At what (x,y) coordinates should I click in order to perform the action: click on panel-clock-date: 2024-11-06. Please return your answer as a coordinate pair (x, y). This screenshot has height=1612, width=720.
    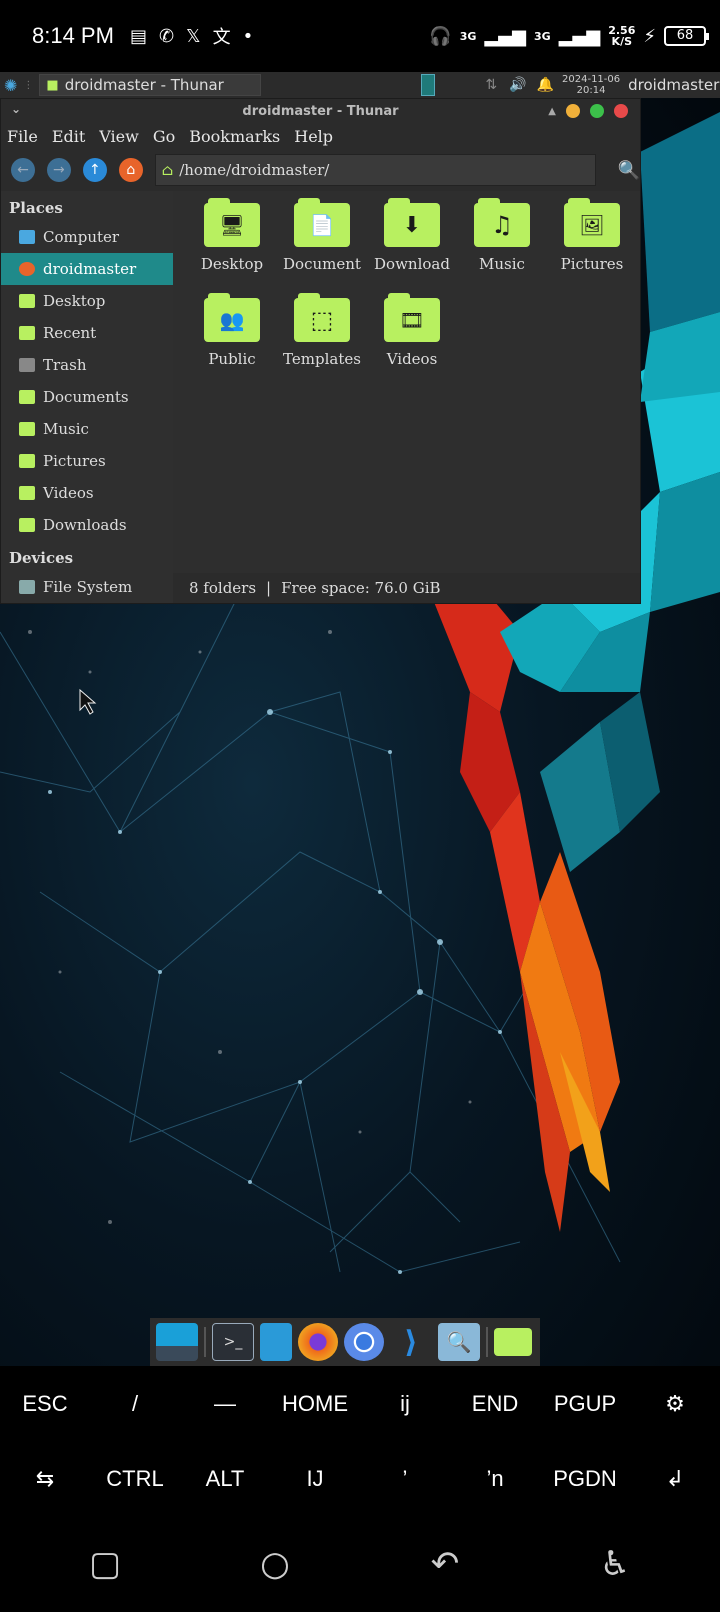
    Looking at the image, I should click on (591, 79).